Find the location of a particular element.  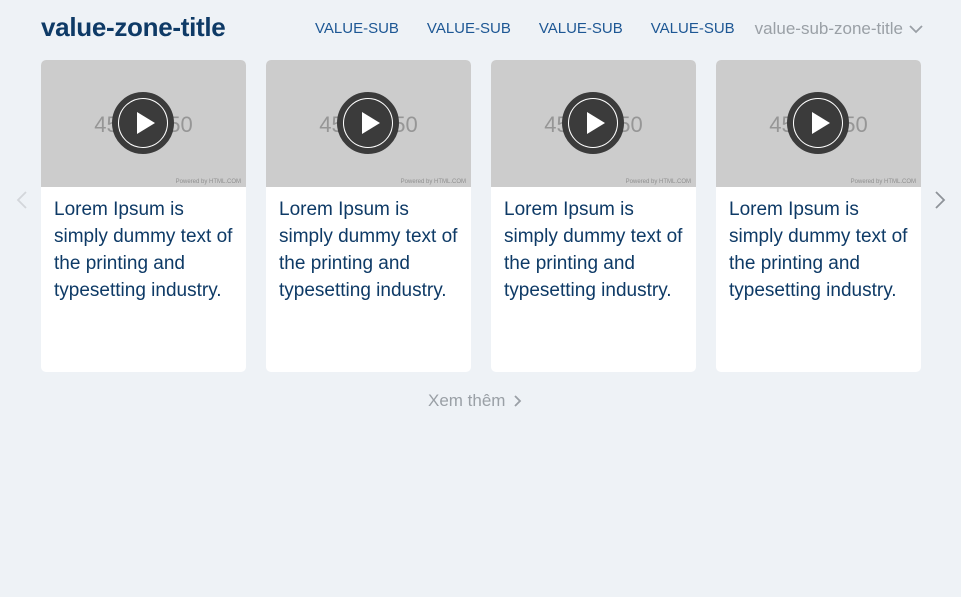

see-more-label: Xem thêm is located at coordinates (467, 400).